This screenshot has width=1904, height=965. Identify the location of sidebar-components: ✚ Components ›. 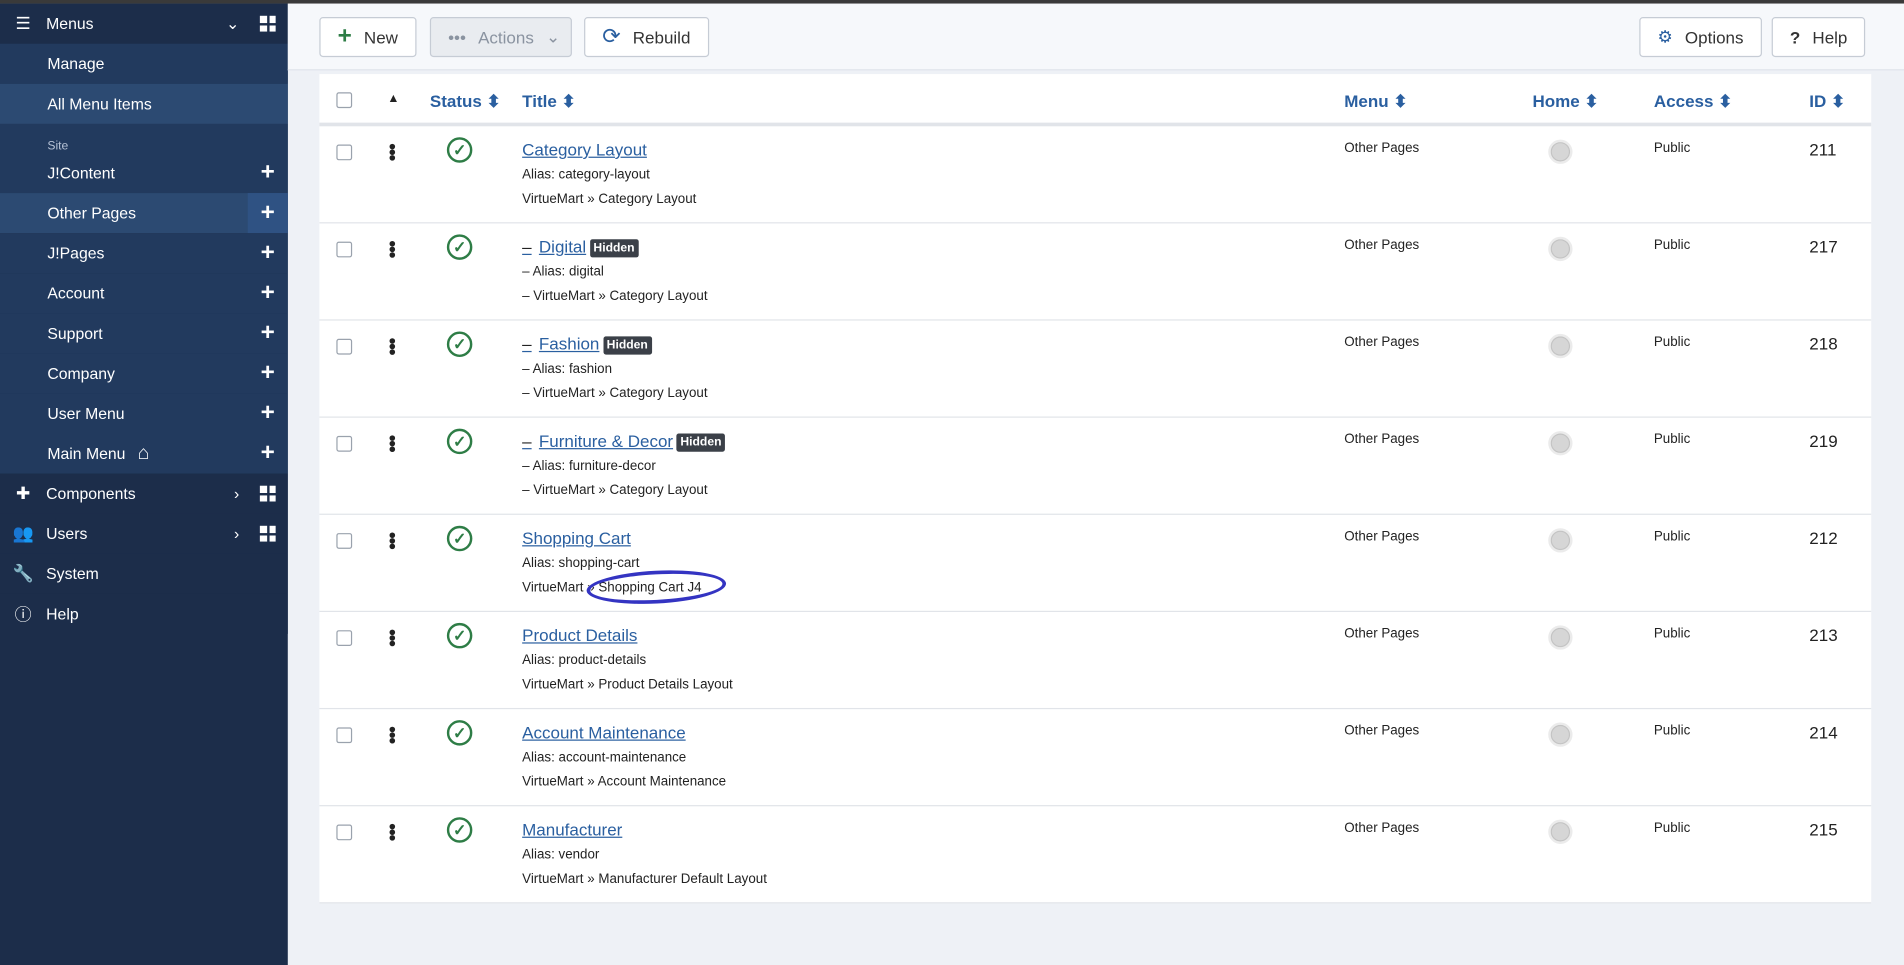
(144, 493).